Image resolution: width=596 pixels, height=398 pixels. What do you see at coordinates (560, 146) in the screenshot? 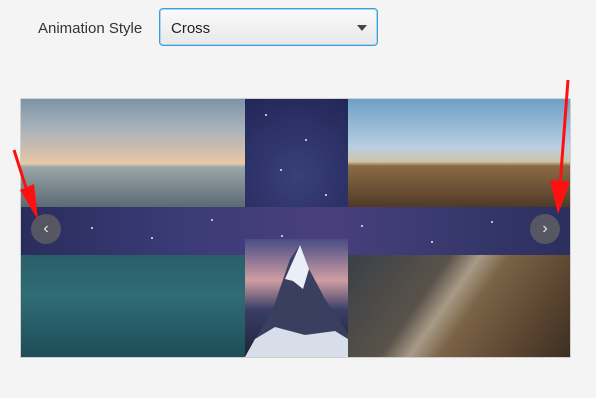
I see `red-arrow-right-icon` at bounding box center [560, 146].